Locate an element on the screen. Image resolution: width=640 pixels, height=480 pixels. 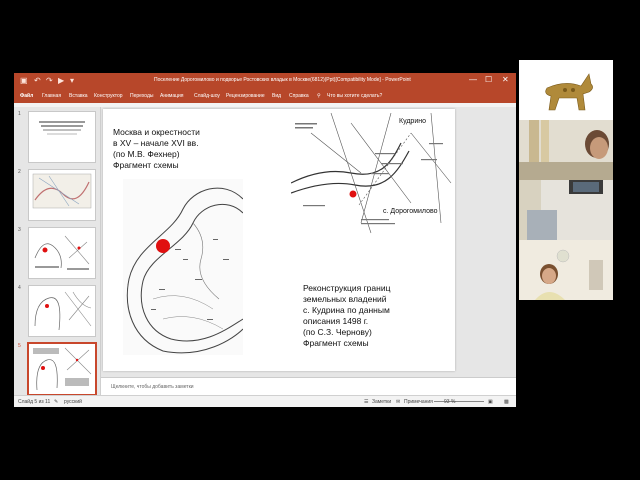
location-marker-left is located at coordinates (163, 246).